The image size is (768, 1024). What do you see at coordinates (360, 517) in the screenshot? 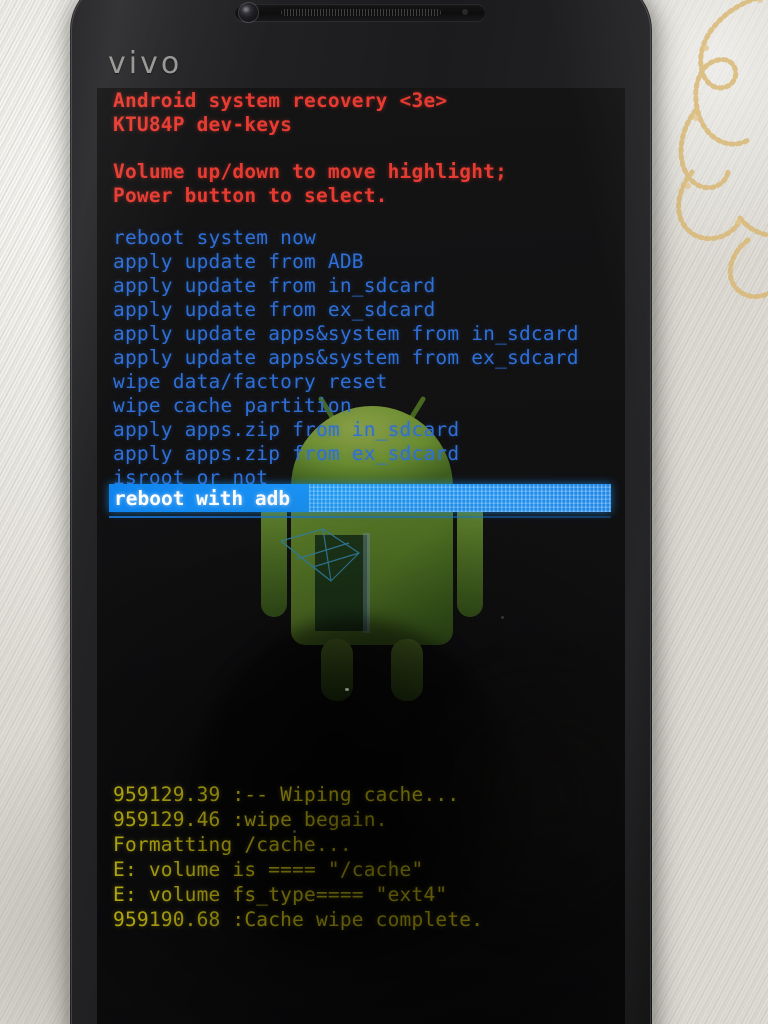
I see `menu-selection-underline` at bounding box center [360, 517].